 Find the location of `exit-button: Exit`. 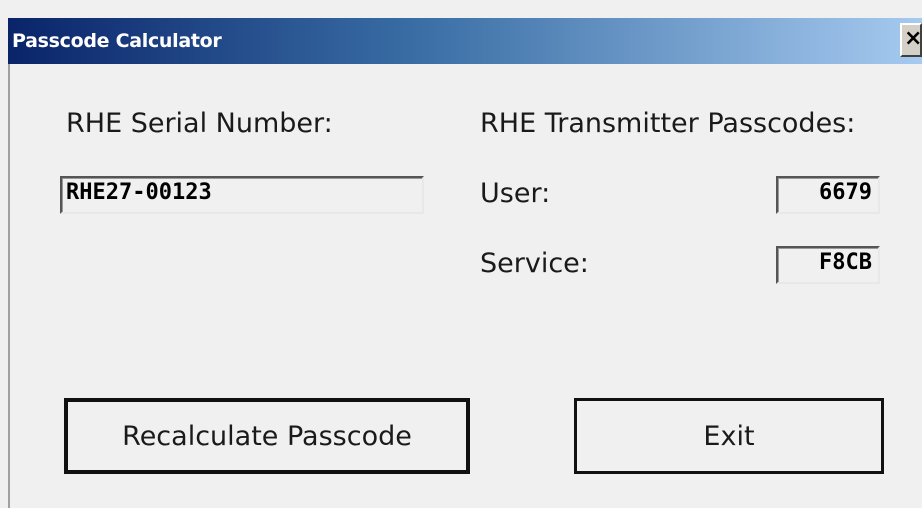

exit-button: Exit is located at coordinates (729, 436).